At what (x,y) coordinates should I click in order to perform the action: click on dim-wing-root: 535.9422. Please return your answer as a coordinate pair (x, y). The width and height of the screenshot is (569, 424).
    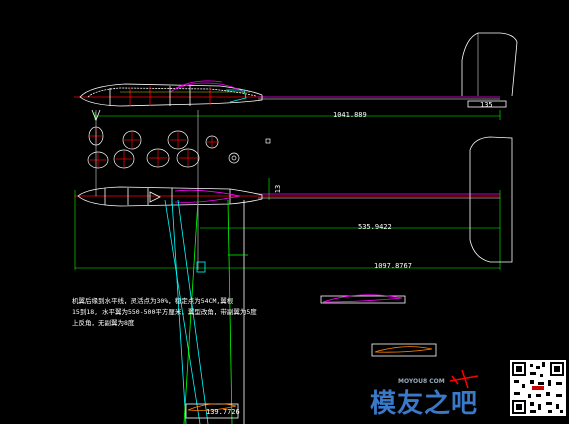
    Looking at the image, I should click on (375, 227).